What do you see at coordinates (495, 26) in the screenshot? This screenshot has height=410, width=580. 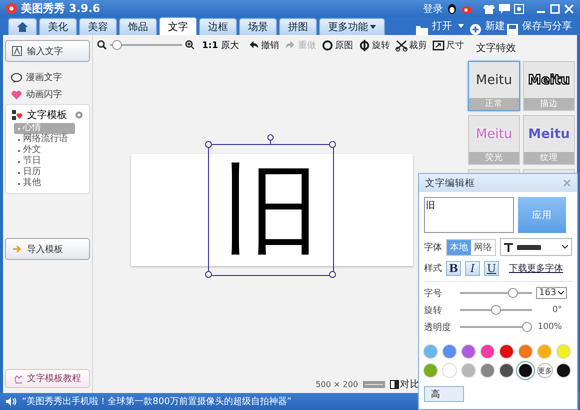 I see `new-button: 新建` at bounding box center [495, 26].